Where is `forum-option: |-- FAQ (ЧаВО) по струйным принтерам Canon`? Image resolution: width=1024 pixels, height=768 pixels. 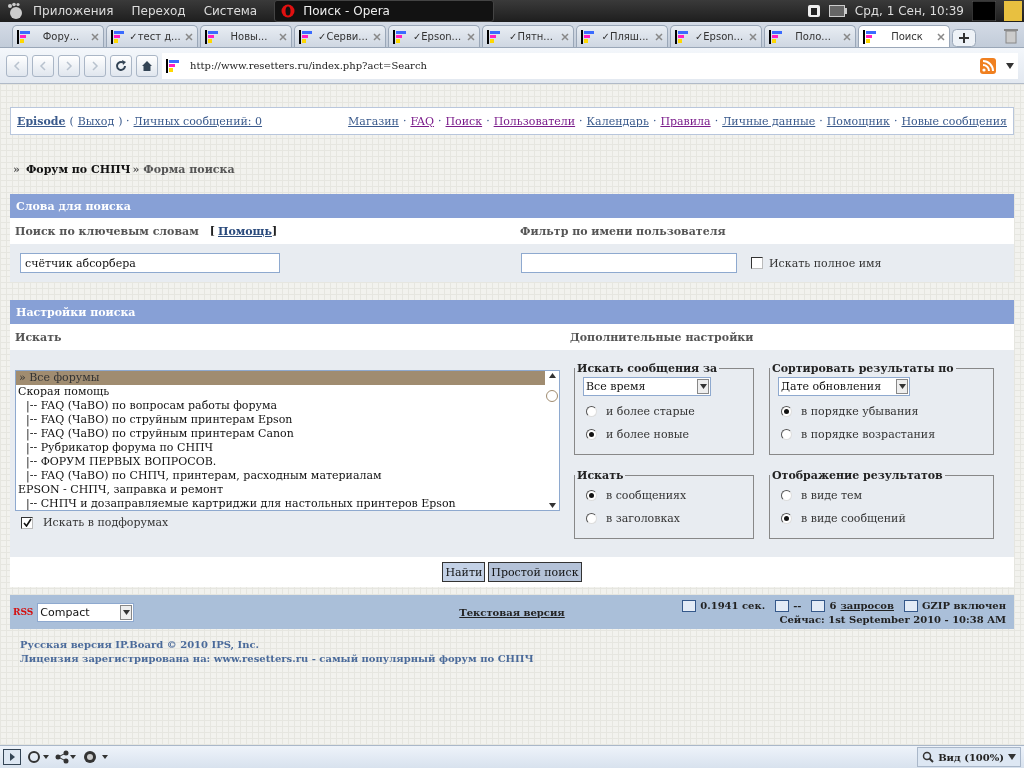
forum-option: |-- FAQ (ЧаВО) по струйным принтерам Canon is located at coordinates (280, 434).